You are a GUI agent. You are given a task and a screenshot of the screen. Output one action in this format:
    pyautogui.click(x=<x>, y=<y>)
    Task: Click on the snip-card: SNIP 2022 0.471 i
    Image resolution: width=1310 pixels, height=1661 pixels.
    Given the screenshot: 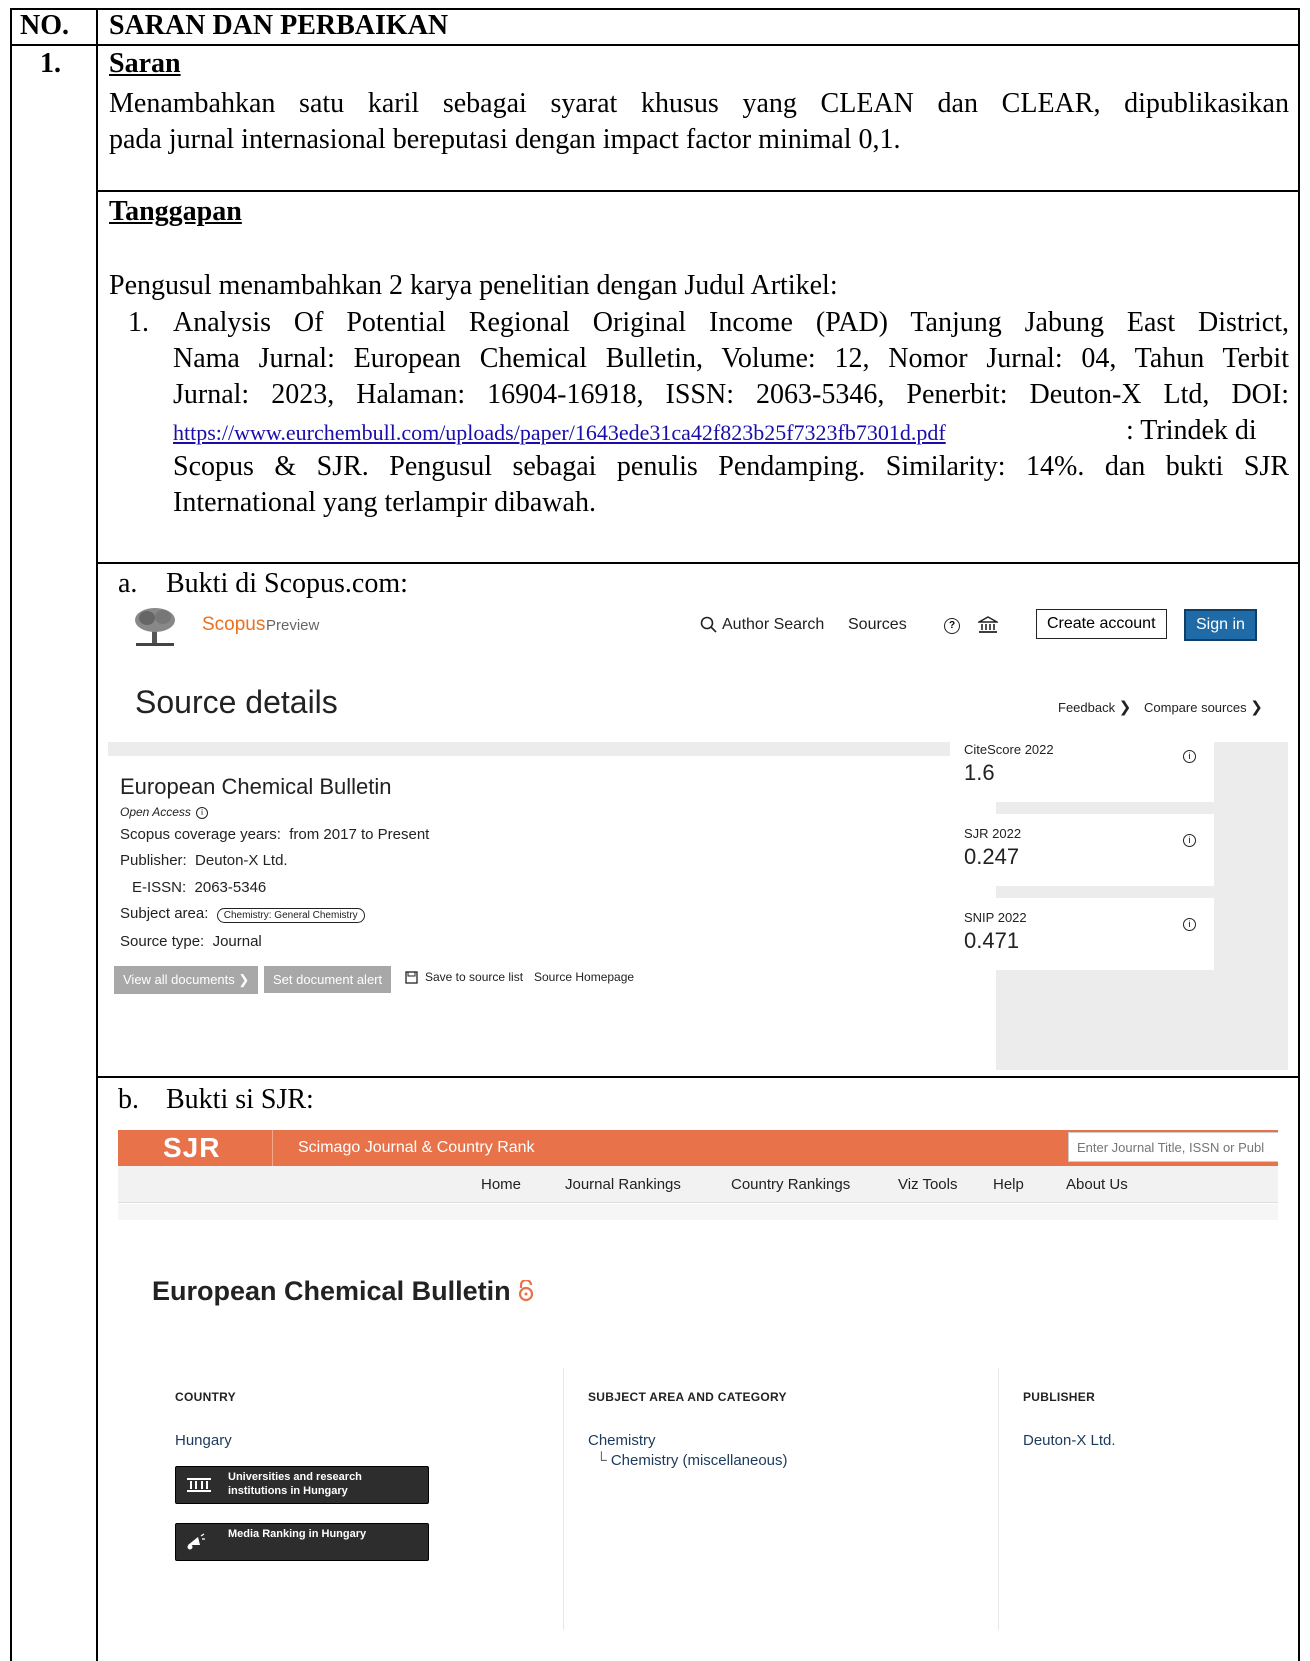 What is the action you would take?
    pyautogui.click(x=1082, y=934)
    